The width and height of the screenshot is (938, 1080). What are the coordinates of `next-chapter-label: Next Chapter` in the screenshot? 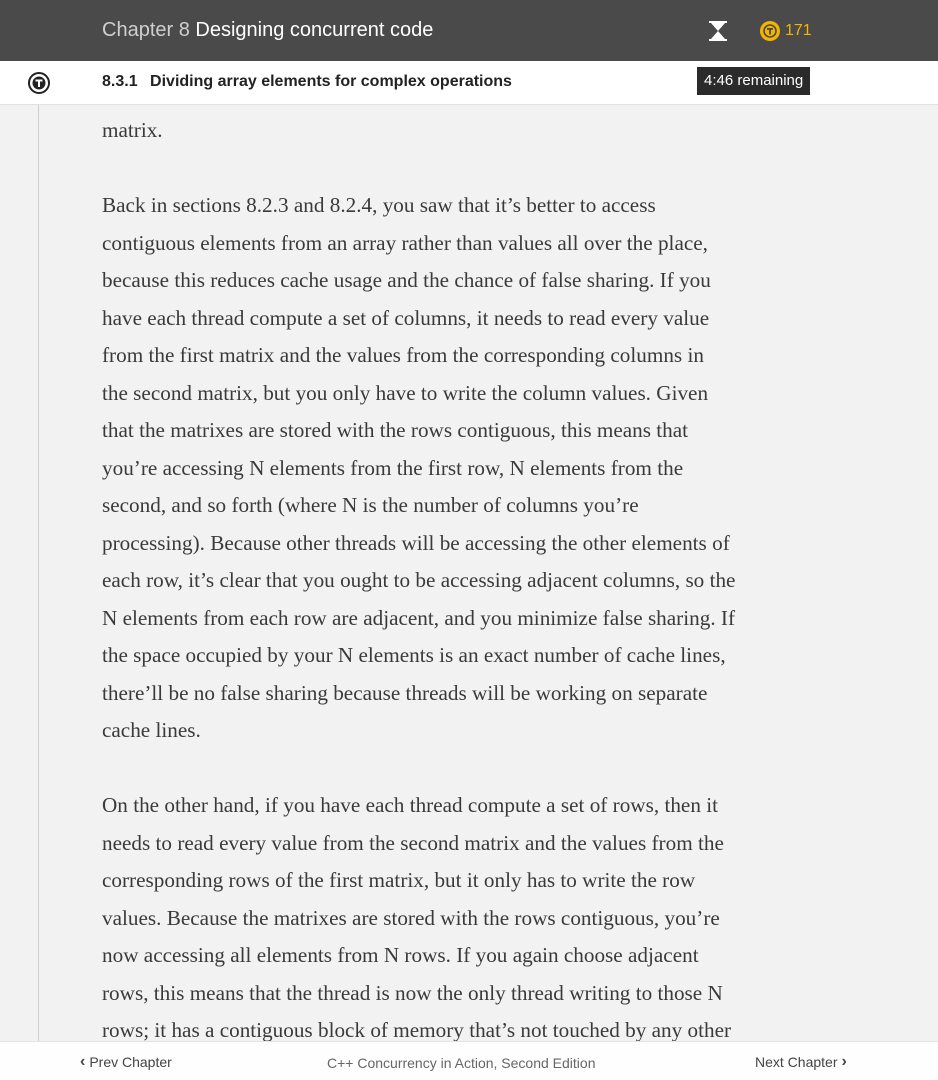 It's located at (796, 1062).